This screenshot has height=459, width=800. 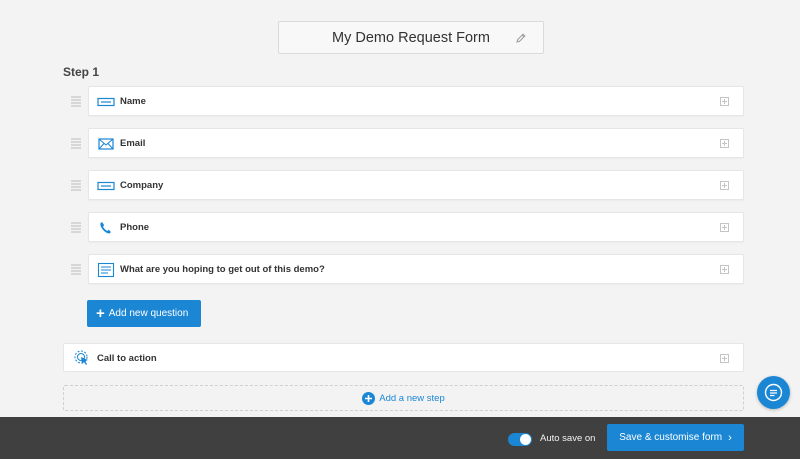 I want to click on toggle-knob, so click(x=525, y=439).